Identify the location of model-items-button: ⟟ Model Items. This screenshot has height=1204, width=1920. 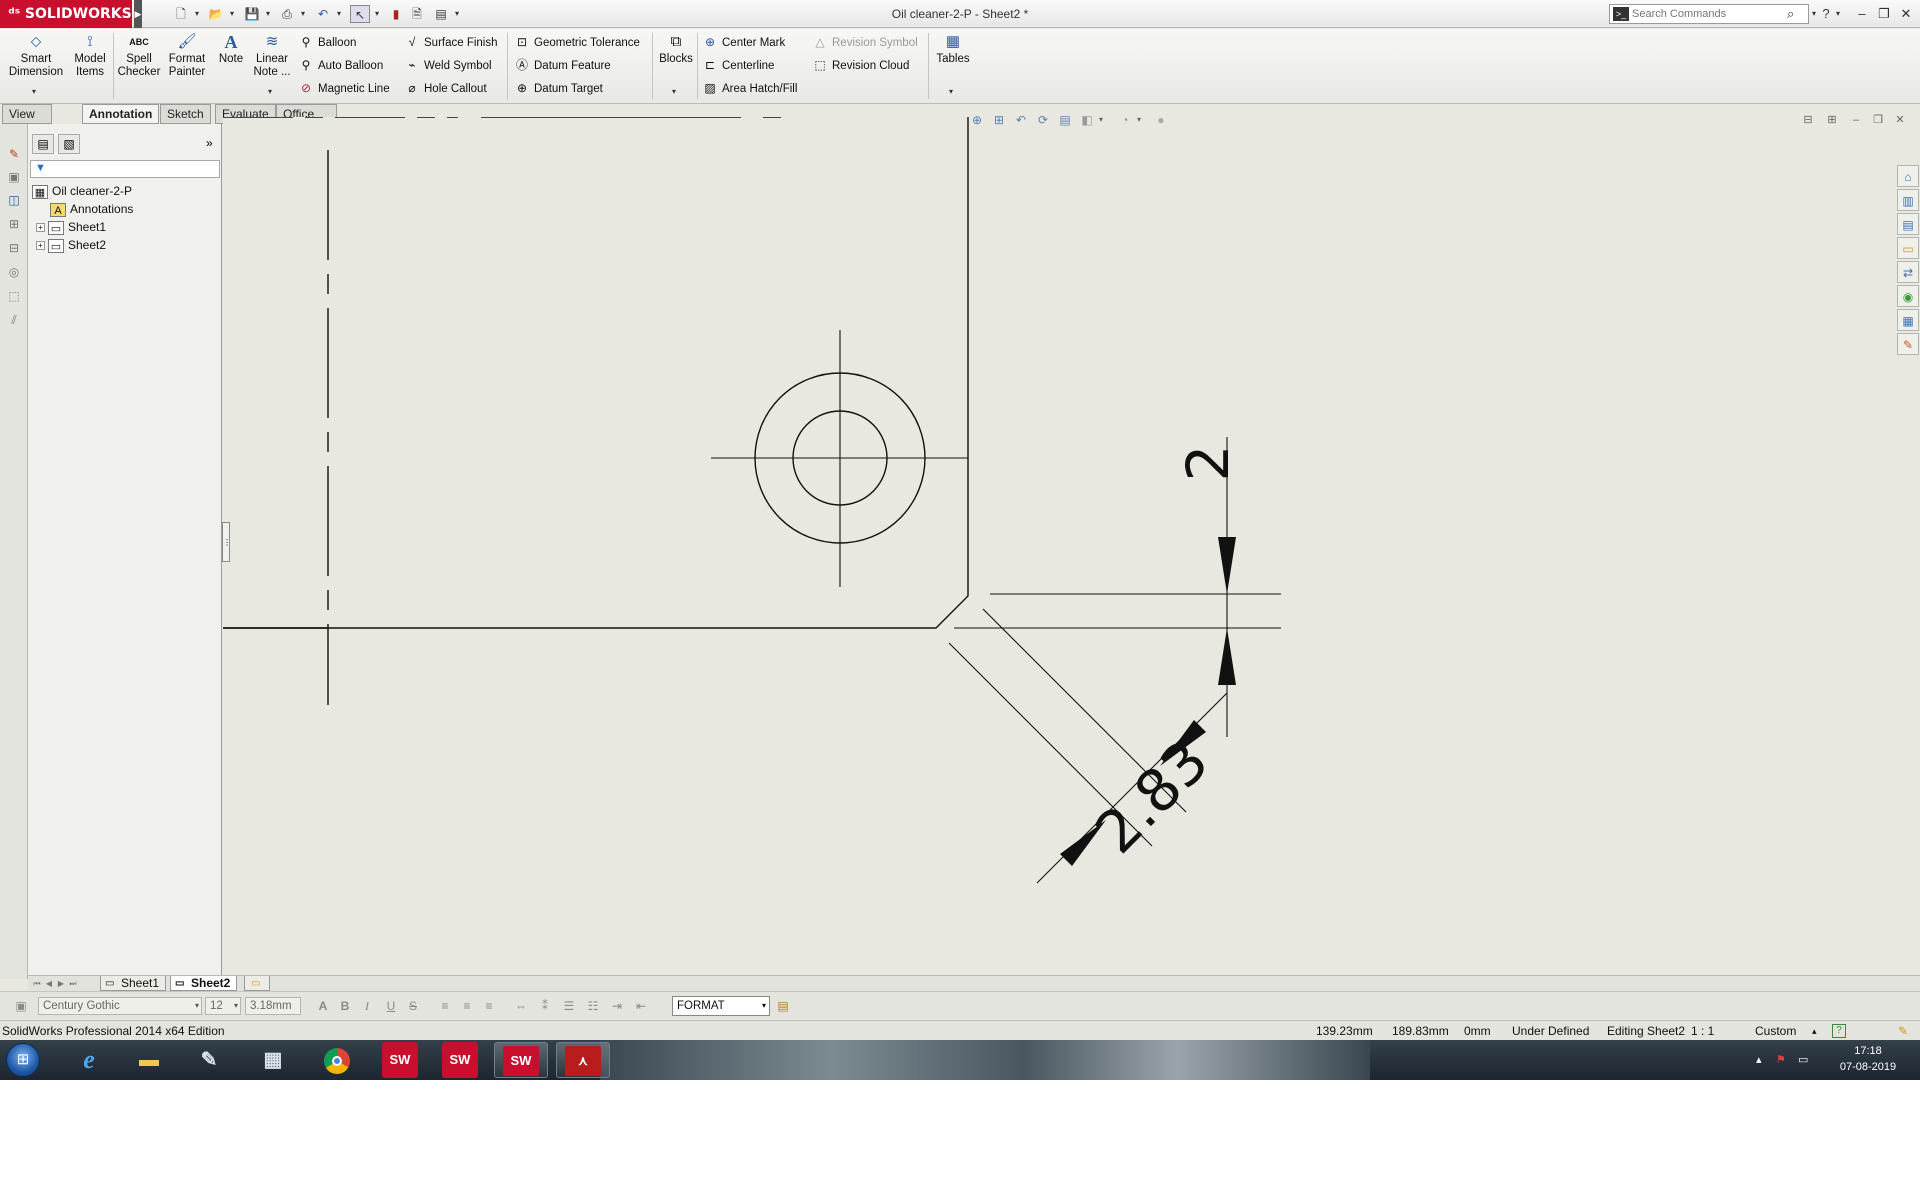
(90, 56).